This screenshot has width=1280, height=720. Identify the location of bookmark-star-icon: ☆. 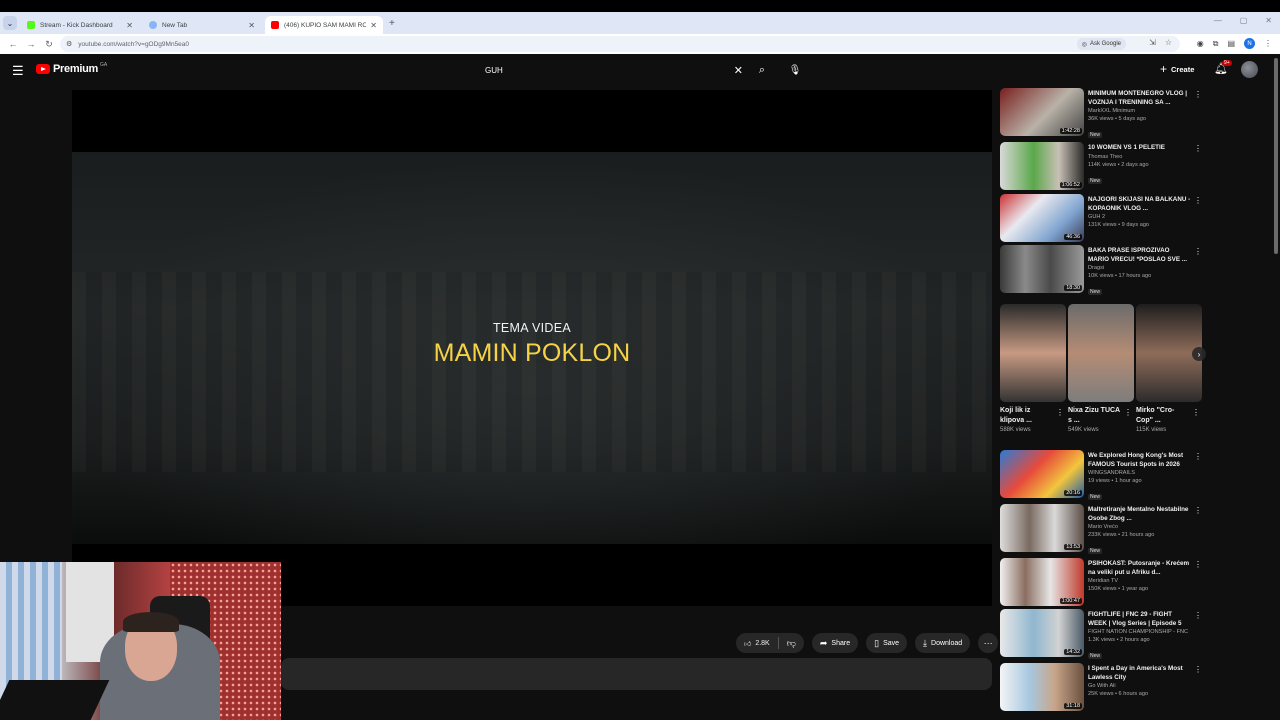
(1168, 42).